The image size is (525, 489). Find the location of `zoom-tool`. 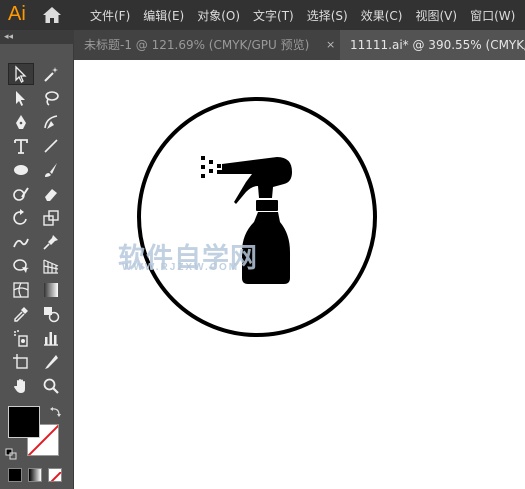

zoom-tool is located at coordinates (51, 386).